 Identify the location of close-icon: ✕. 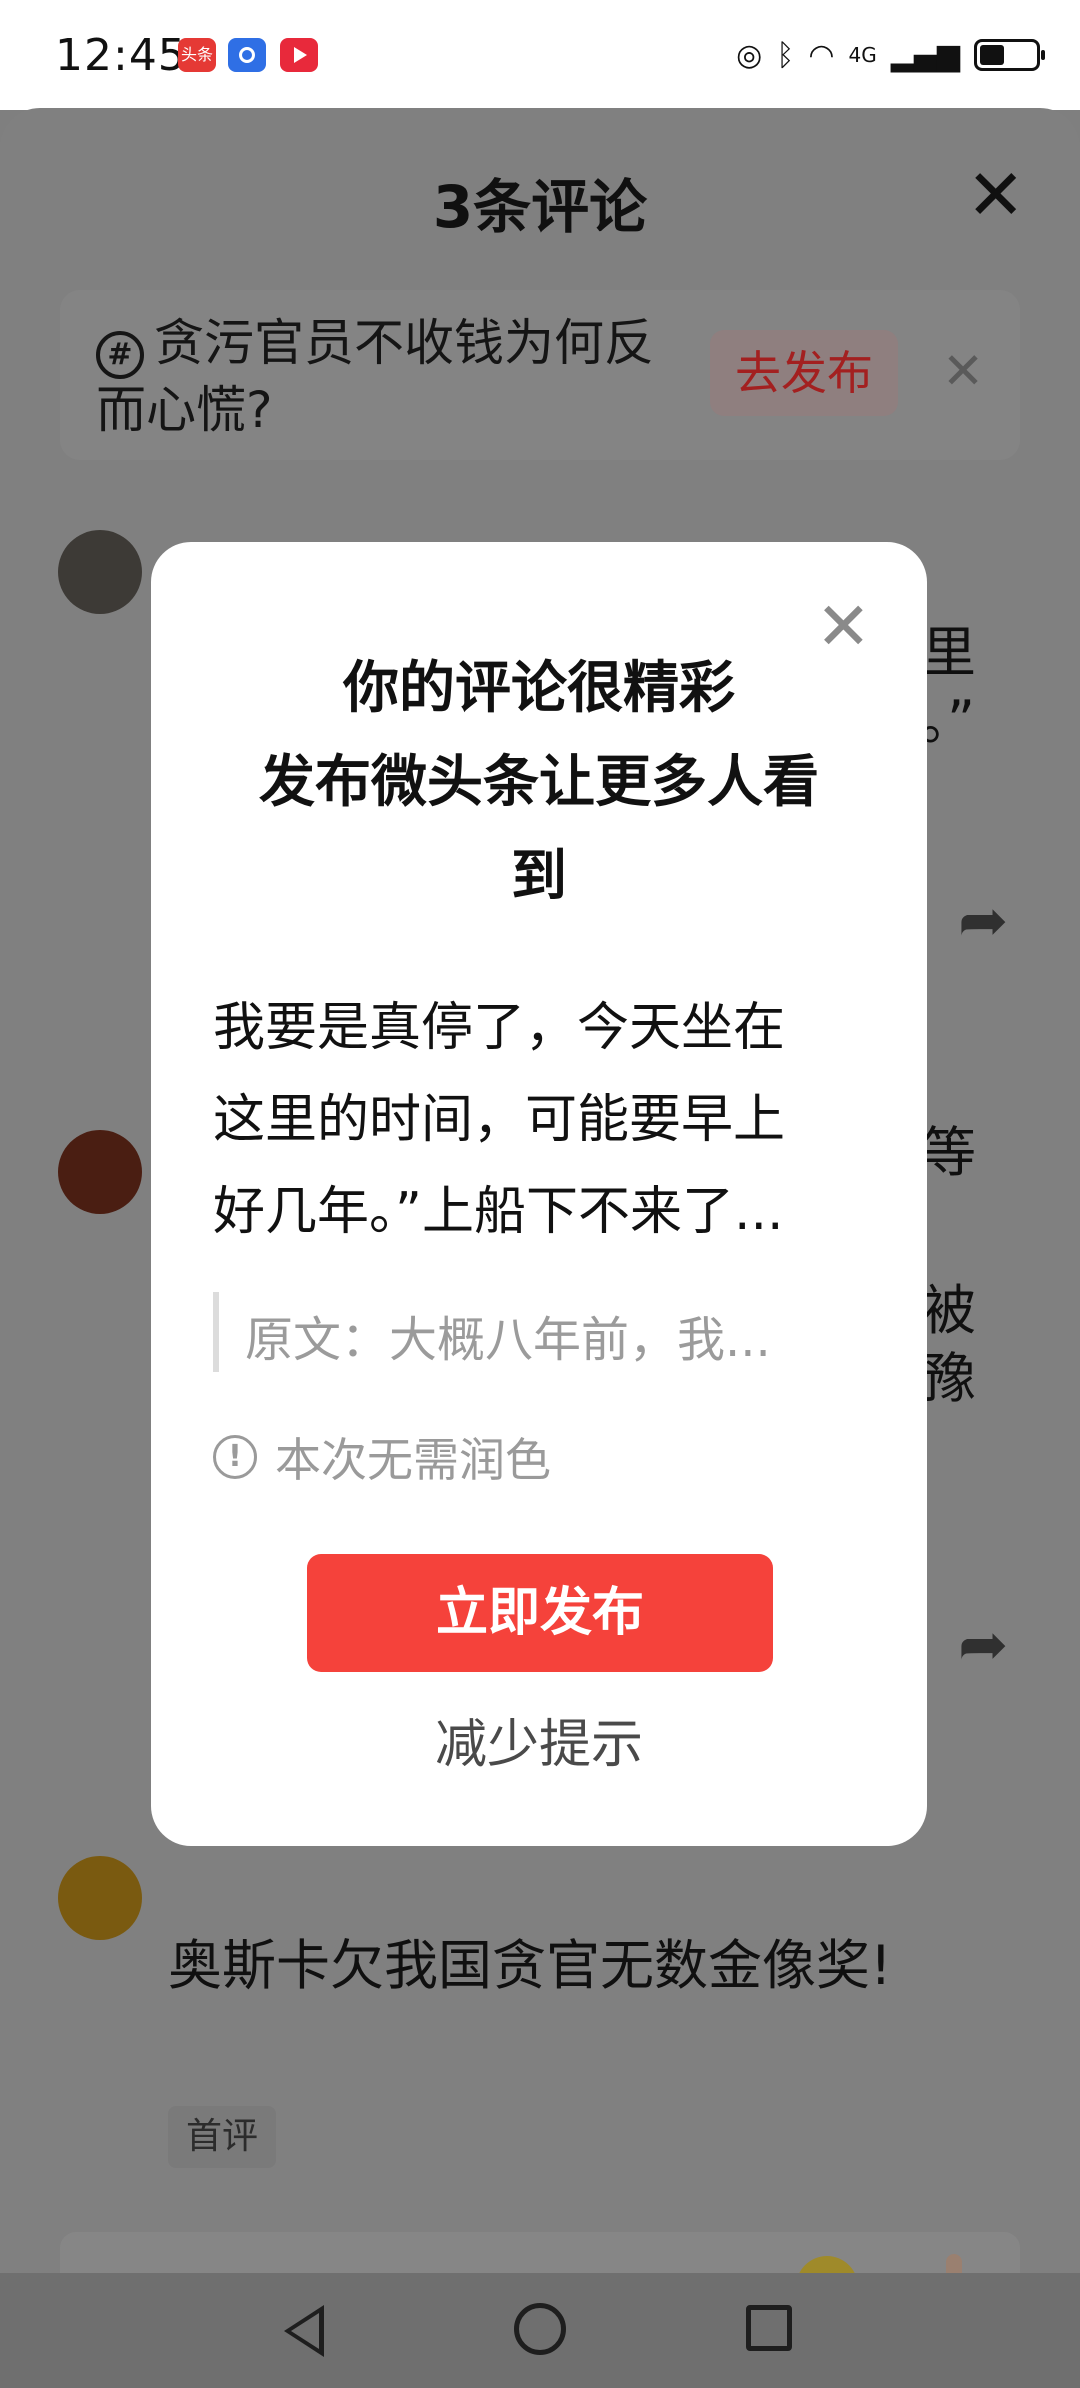
(995, 195).